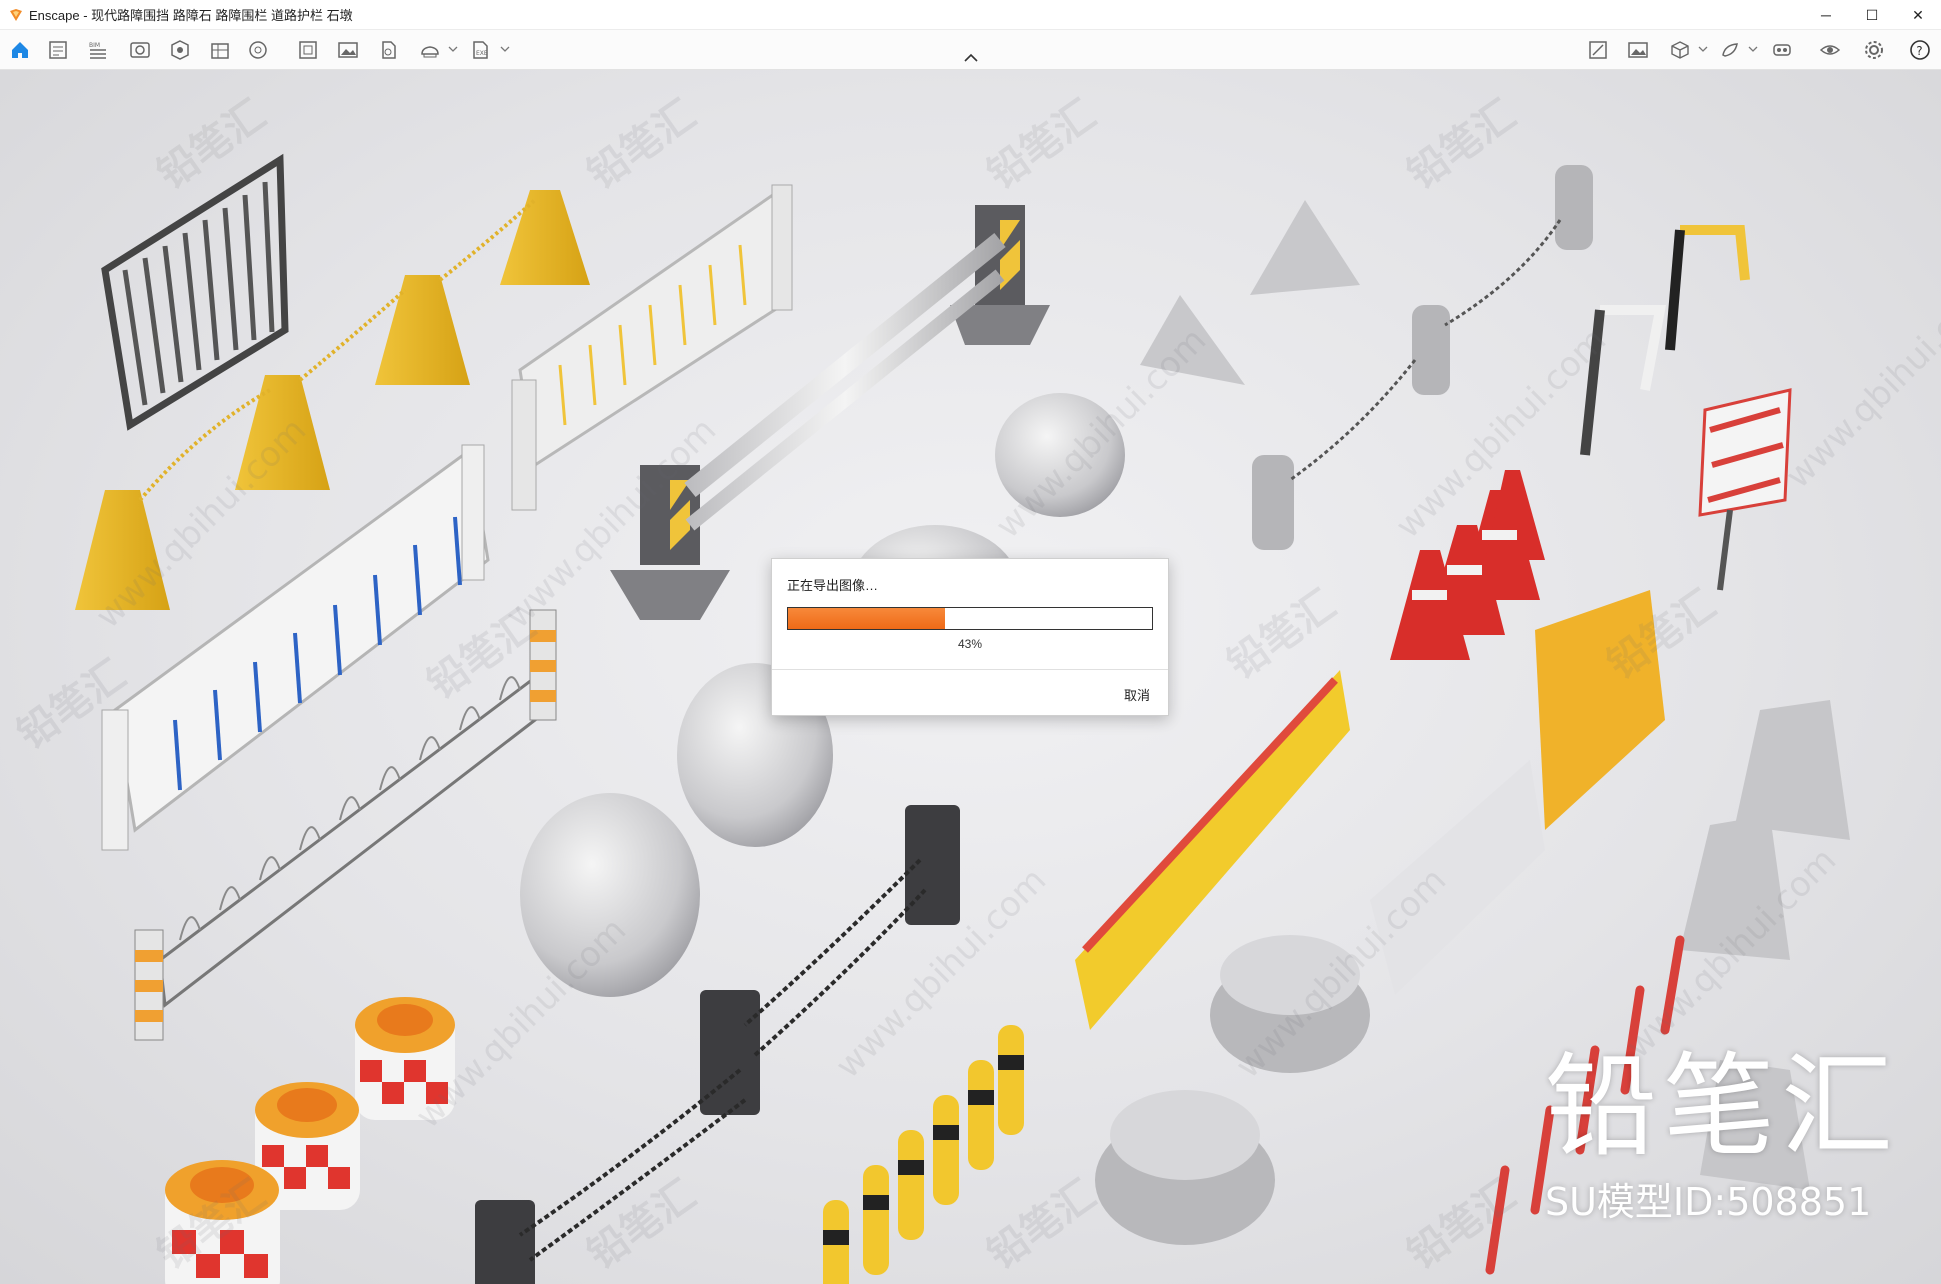  I want to click on maximize-button: ☐, so click(1872, 15).